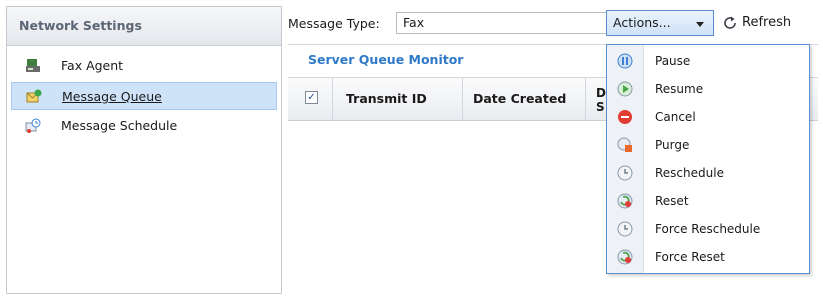 This screenshot has height=298, width=823. I want to click on panel-title: Network Settings, so click(144, 26).